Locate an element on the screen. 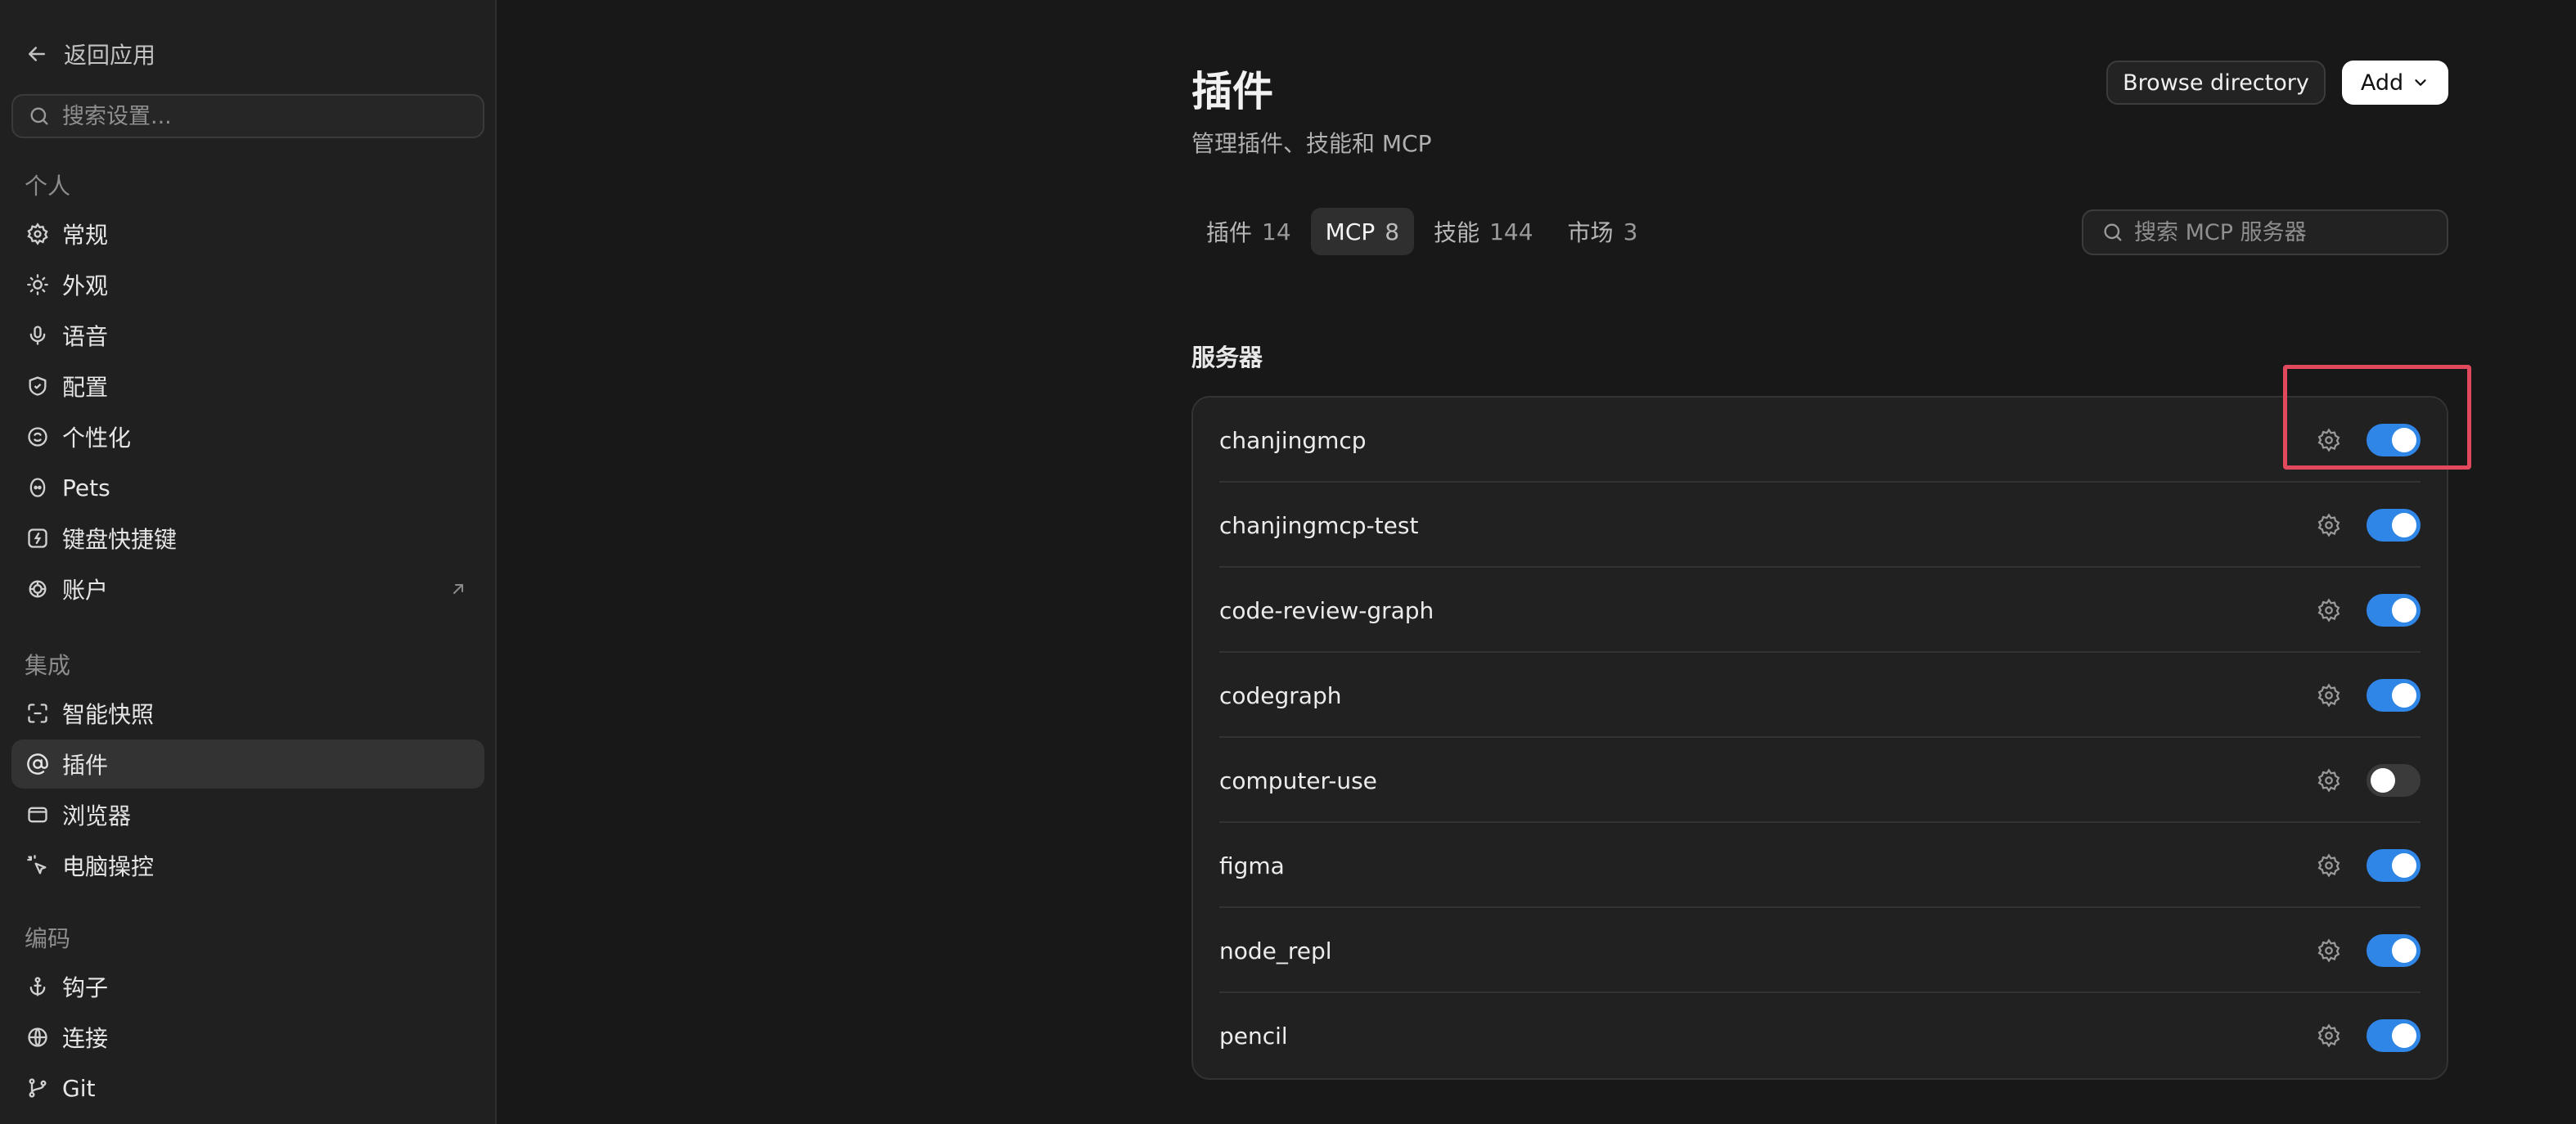  server-name: code-review-graph is located at coordinates (1326, 610).